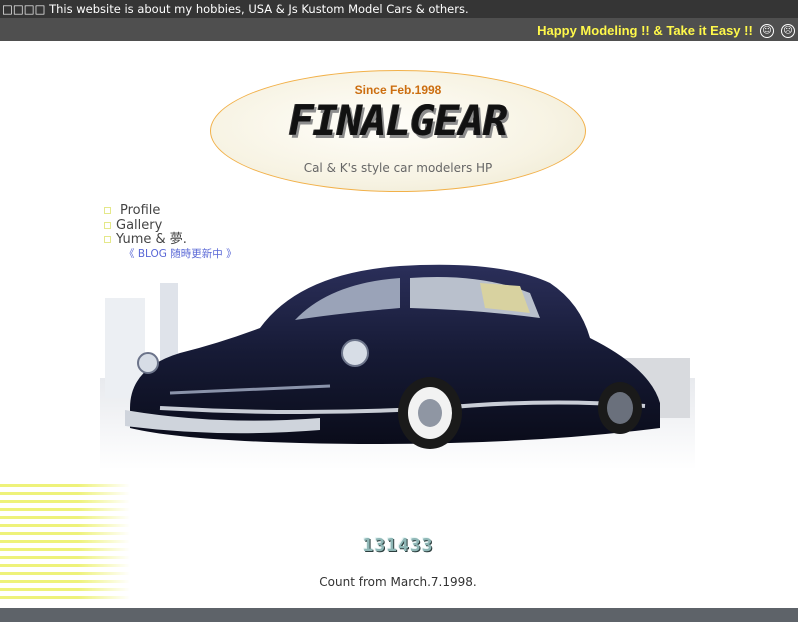 The width and height of the screenshot is (798, 622). I want to click on site-subtitle: Cal & K's style car modelers HP, so click(398, 168).